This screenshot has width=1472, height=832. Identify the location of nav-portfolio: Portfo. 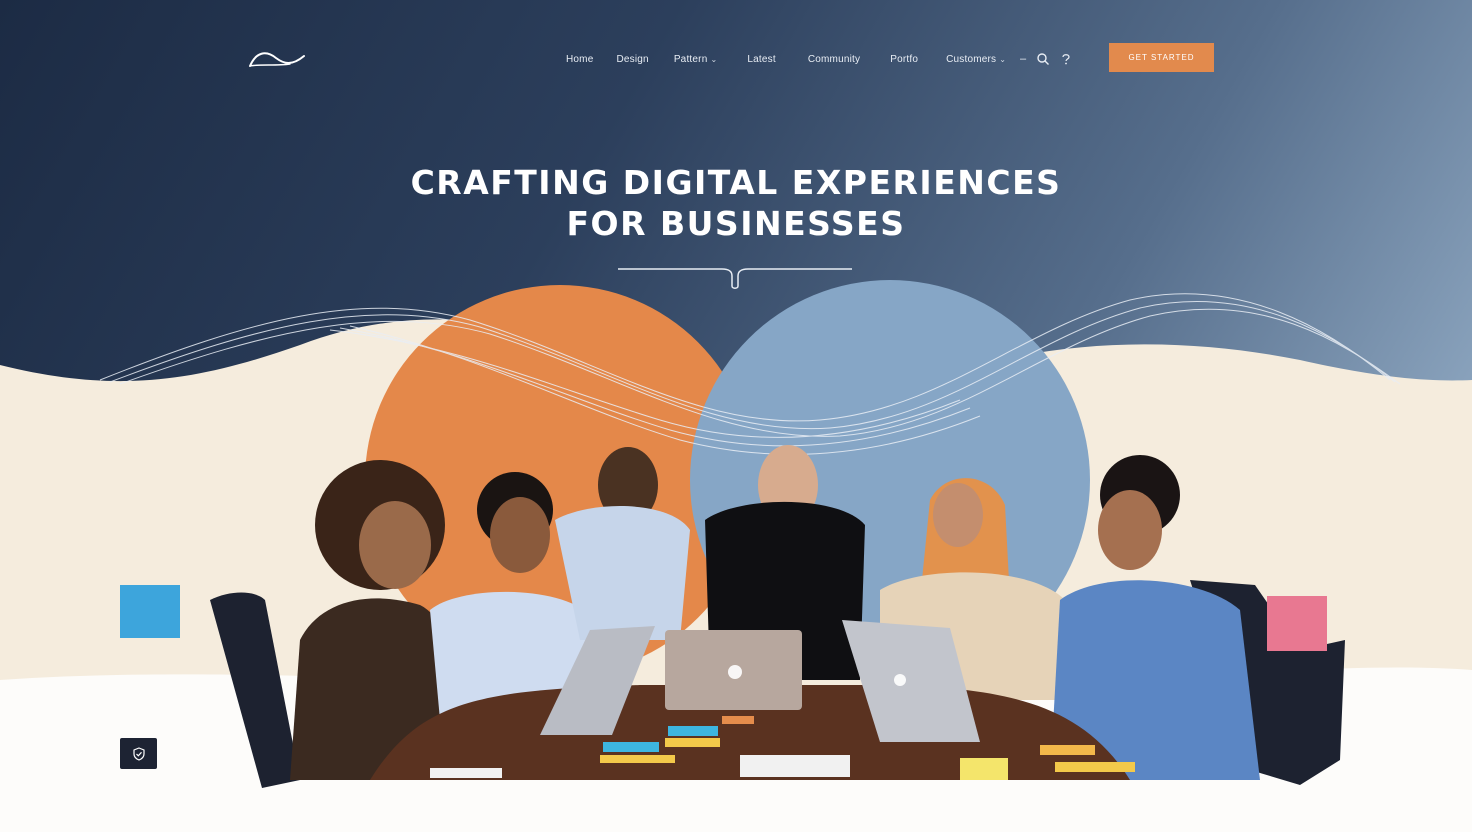
(904, 59).